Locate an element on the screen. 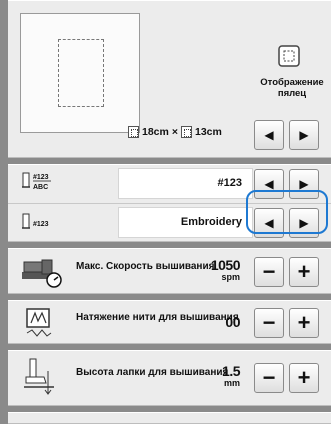 This screenshot has width=331, height=424. times-sign: × is located at coordinates (174, 132).